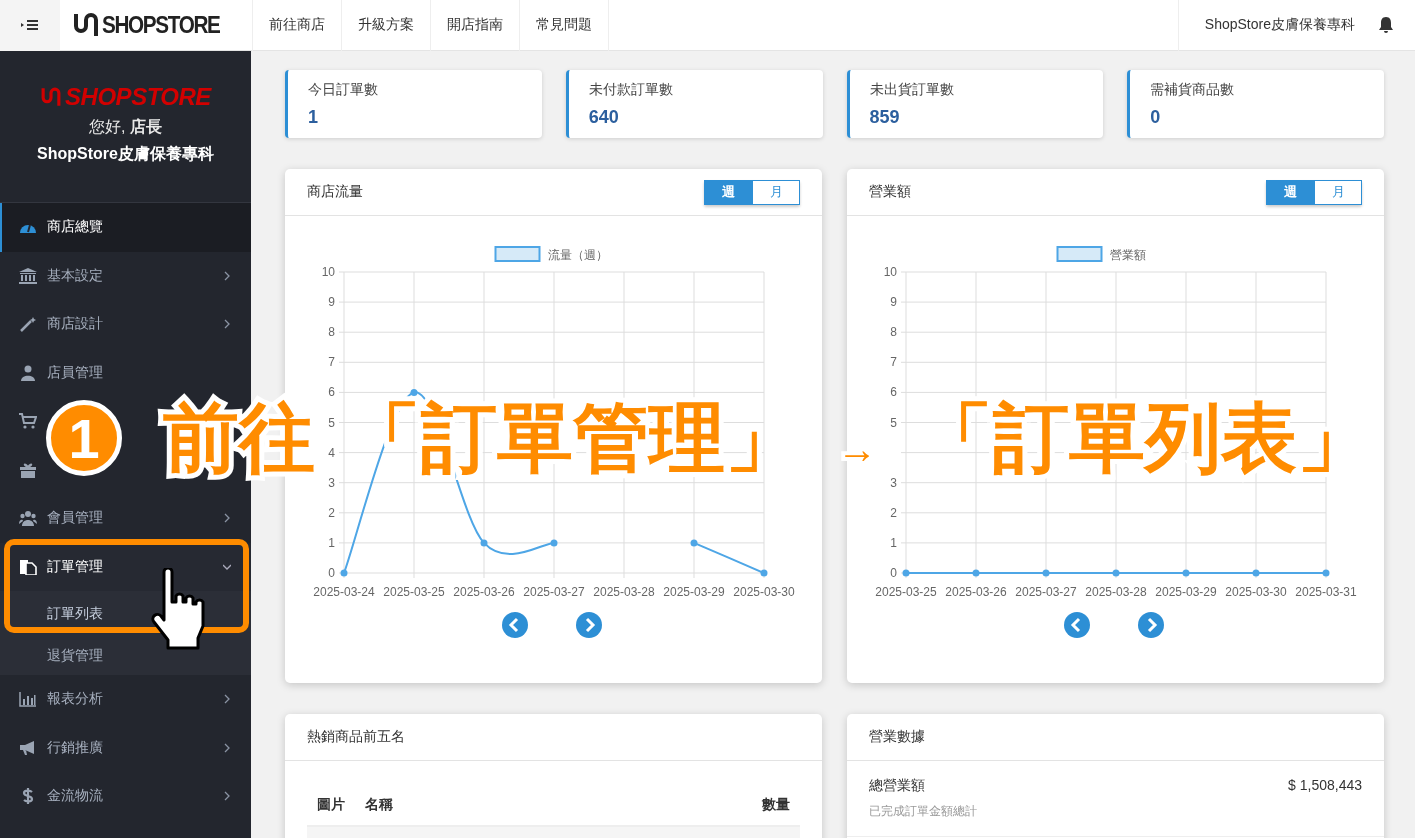 The width and height of the screenshot is (1415, 838). What do you see at coordinates (51, 97) in the screenshot?
I see `logo-icon` at bounding box center [51, 97].